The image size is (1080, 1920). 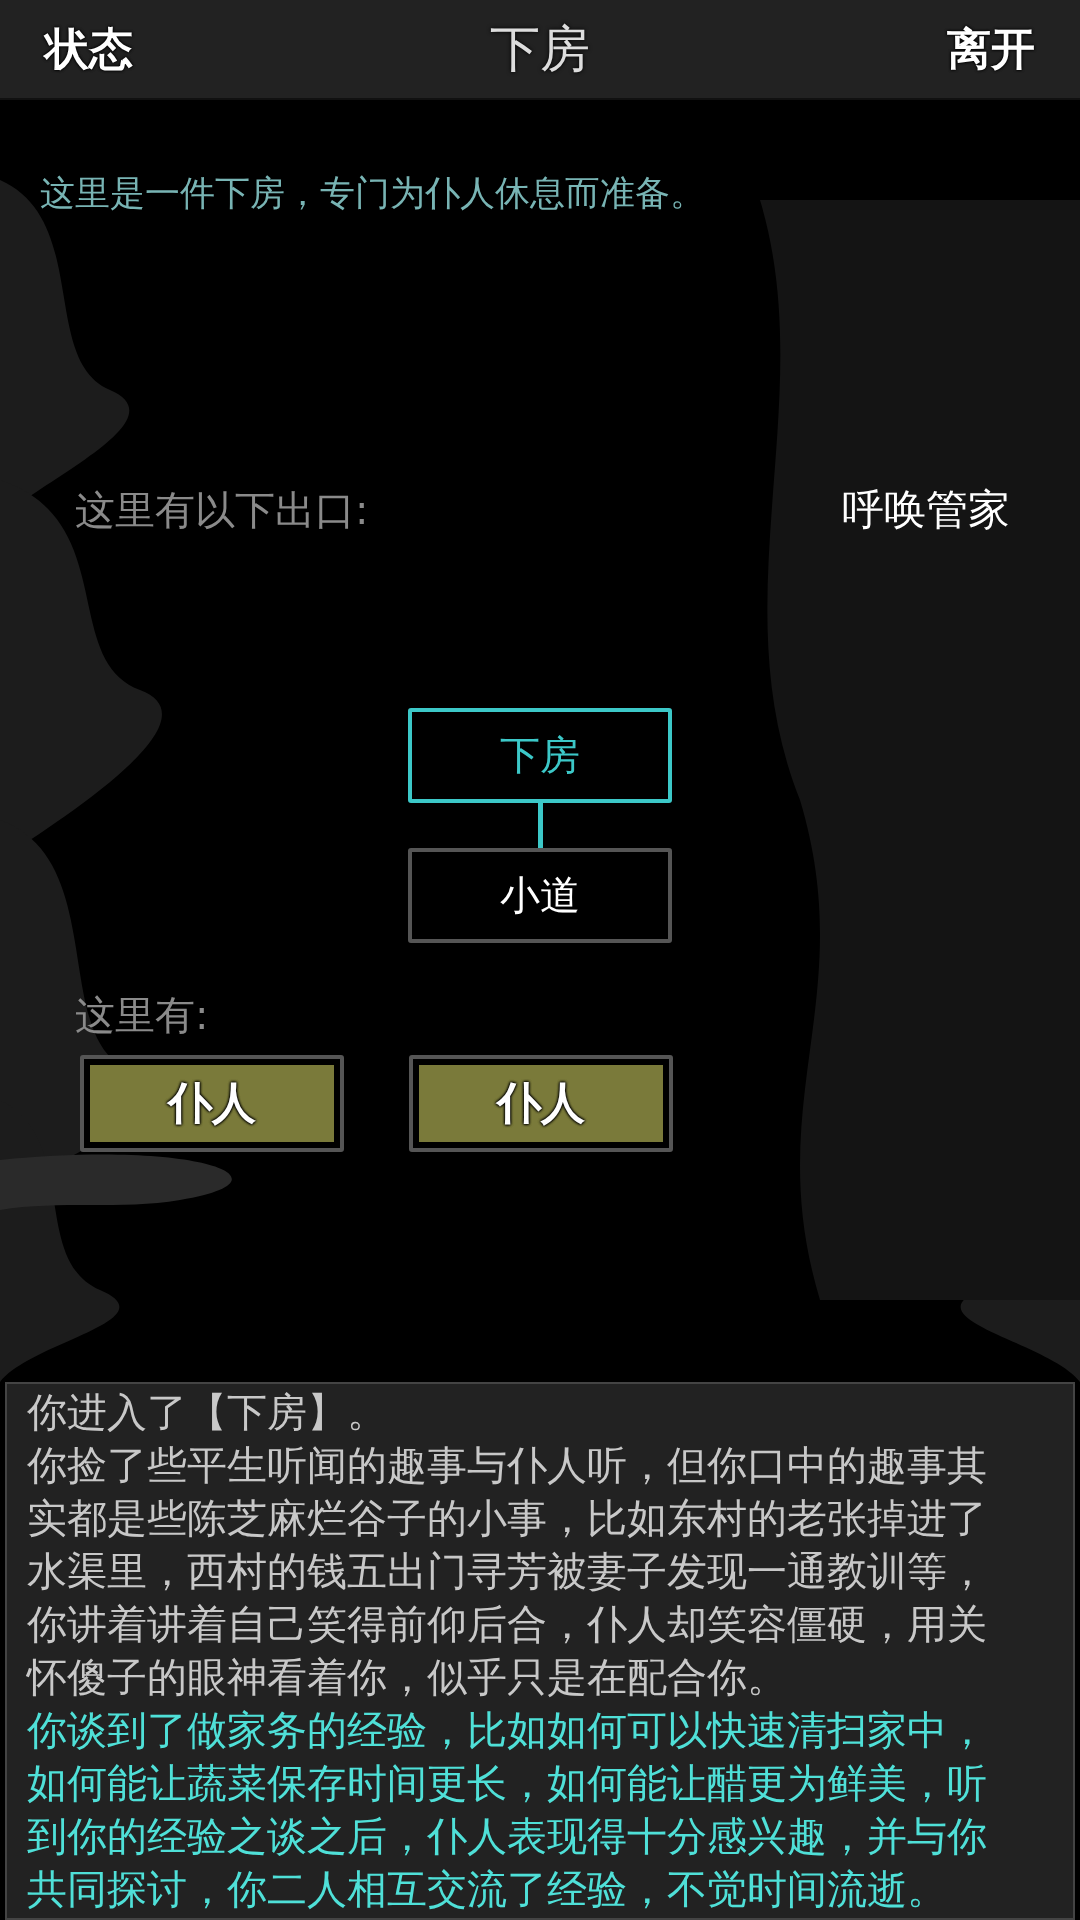 What do you see at coordinates (540, 895) in the screenshot?
I see `map-room: 小道` at bounding box center [540, 895].